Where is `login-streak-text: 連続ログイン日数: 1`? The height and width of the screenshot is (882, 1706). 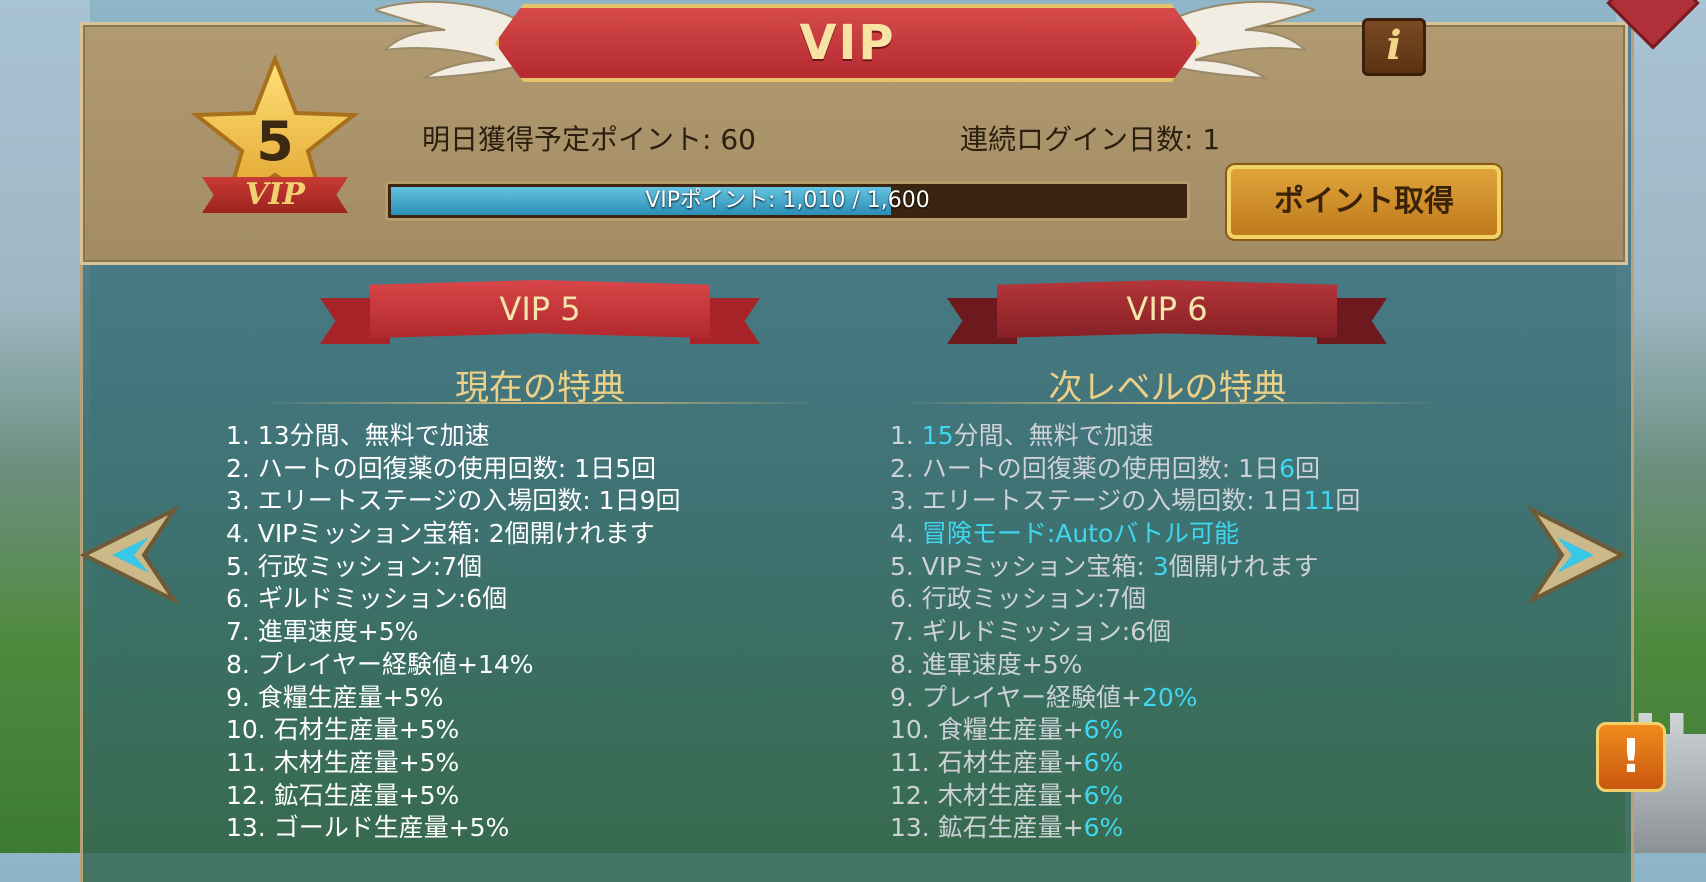
login-streak-text: 連続ログイン日数: 1 is located at coordinates (1090, 139).